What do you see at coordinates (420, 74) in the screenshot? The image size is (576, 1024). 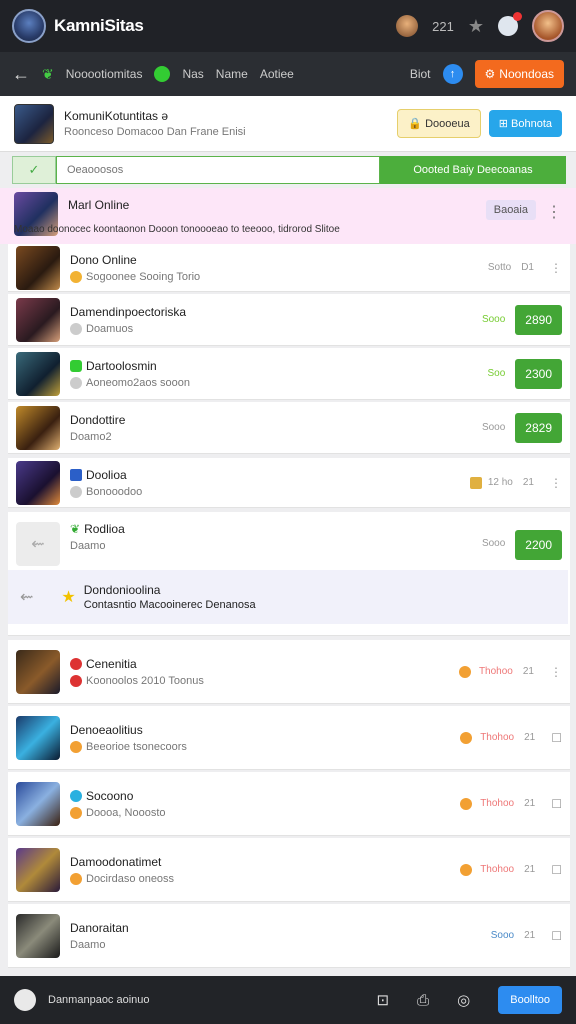 I see `nav-right-label: Biot` at bounding box center [420, 74].